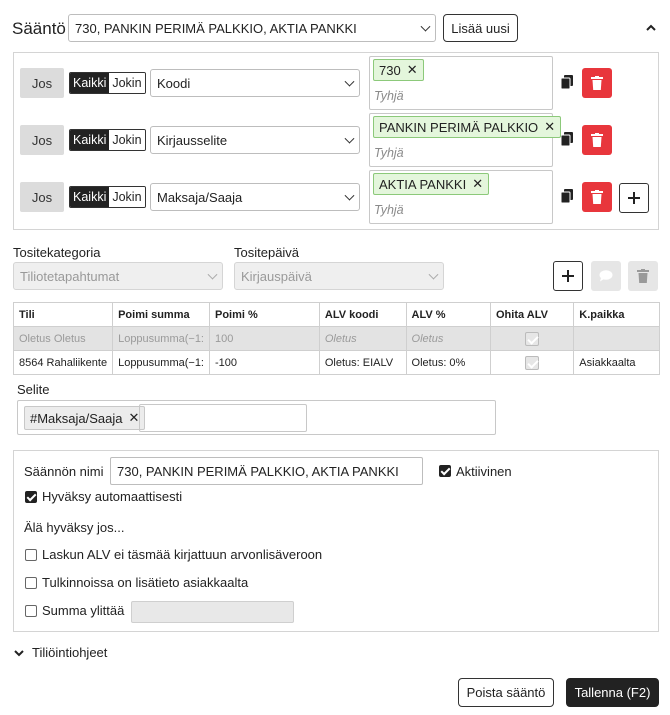 The height and width of the screenshot is (715, 670). I want to click on condition-field-value: Kirjausselite, so click(192, 140).